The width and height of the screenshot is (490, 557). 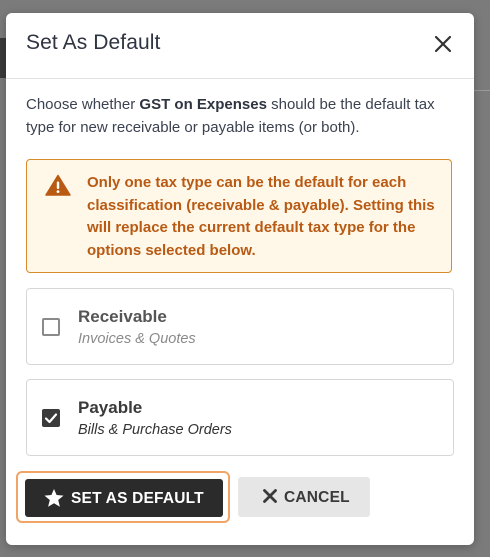 I want to click on option-label: Payable, so click(x=110, y=407).